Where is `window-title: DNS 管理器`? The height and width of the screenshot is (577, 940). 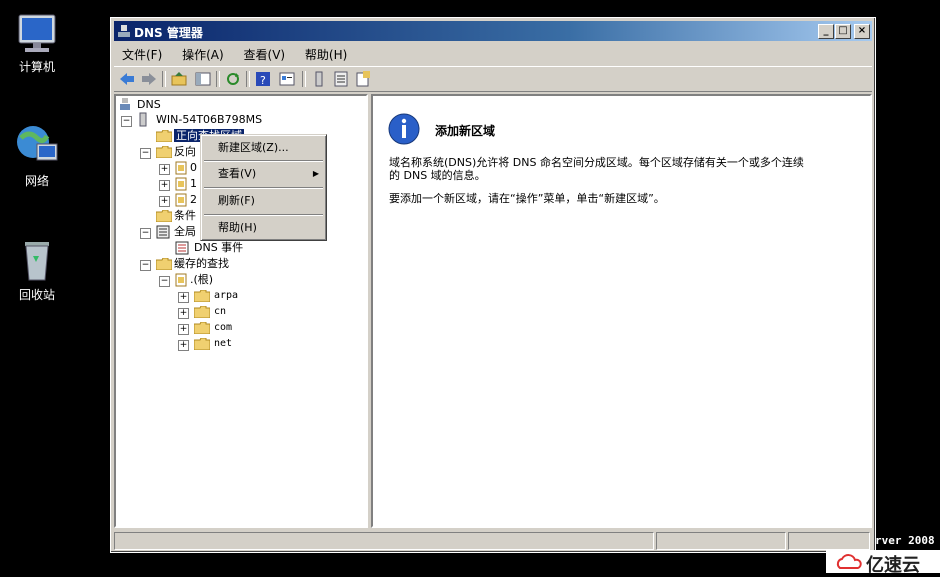 window-title: DNS 管理器 is located at coordinates (168, 33).